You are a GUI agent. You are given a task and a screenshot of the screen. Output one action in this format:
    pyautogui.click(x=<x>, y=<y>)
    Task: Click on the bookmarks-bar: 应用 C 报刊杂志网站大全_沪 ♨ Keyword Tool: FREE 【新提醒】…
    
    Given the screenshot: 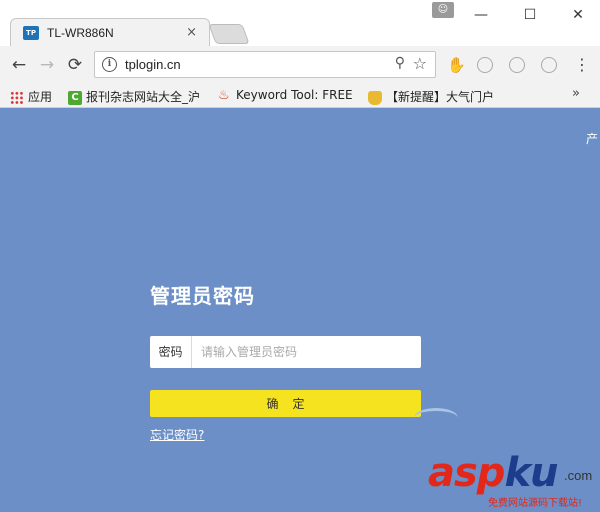 What is the action you would take?
    pyautogui.click(x=300, y=96)
    